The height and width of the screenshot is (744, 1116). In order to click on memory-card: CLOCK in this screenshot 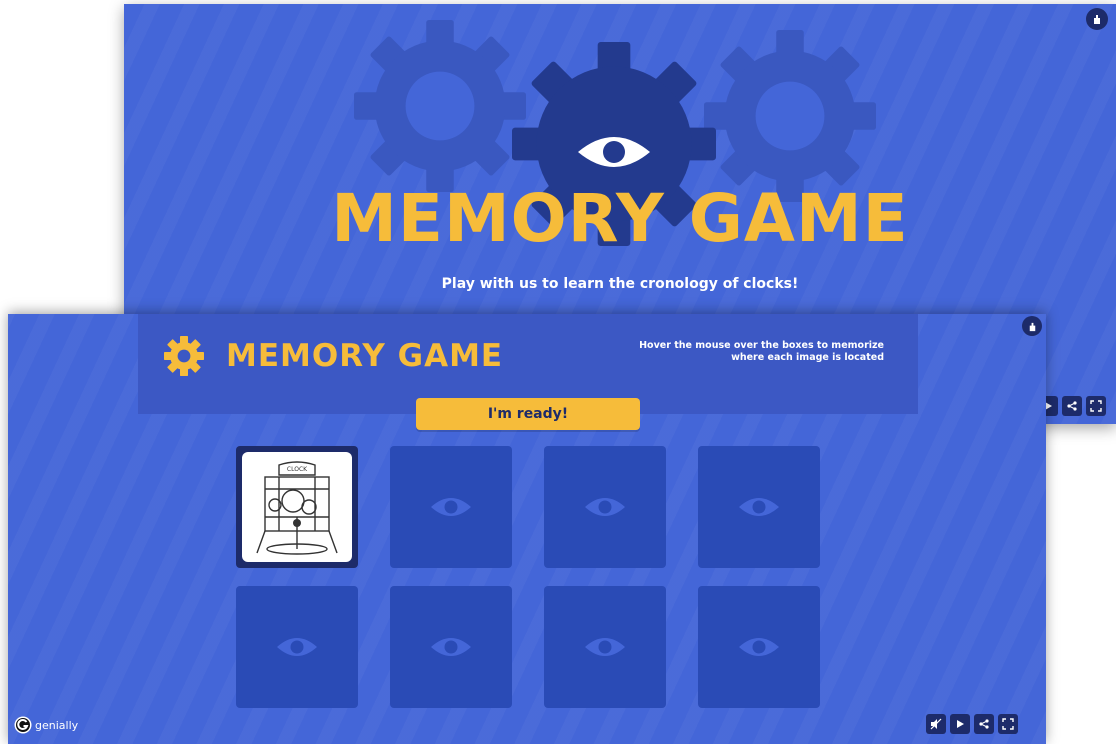, I will do `click(297, 507)`.